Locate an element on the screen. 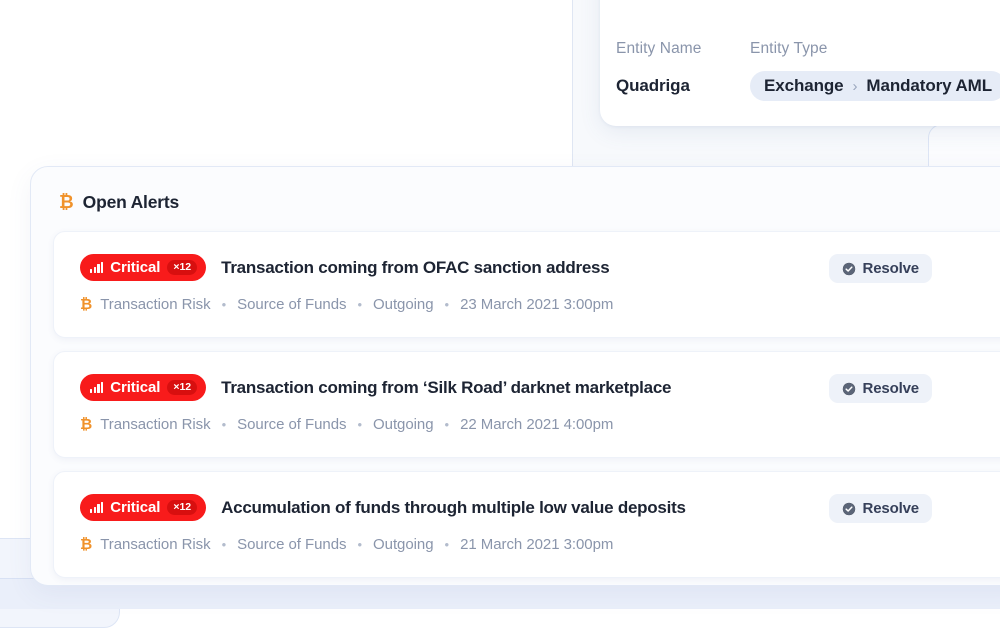  alert-timestamp: 22 March 2021 4:00pm is located at coordinates (537, 424).